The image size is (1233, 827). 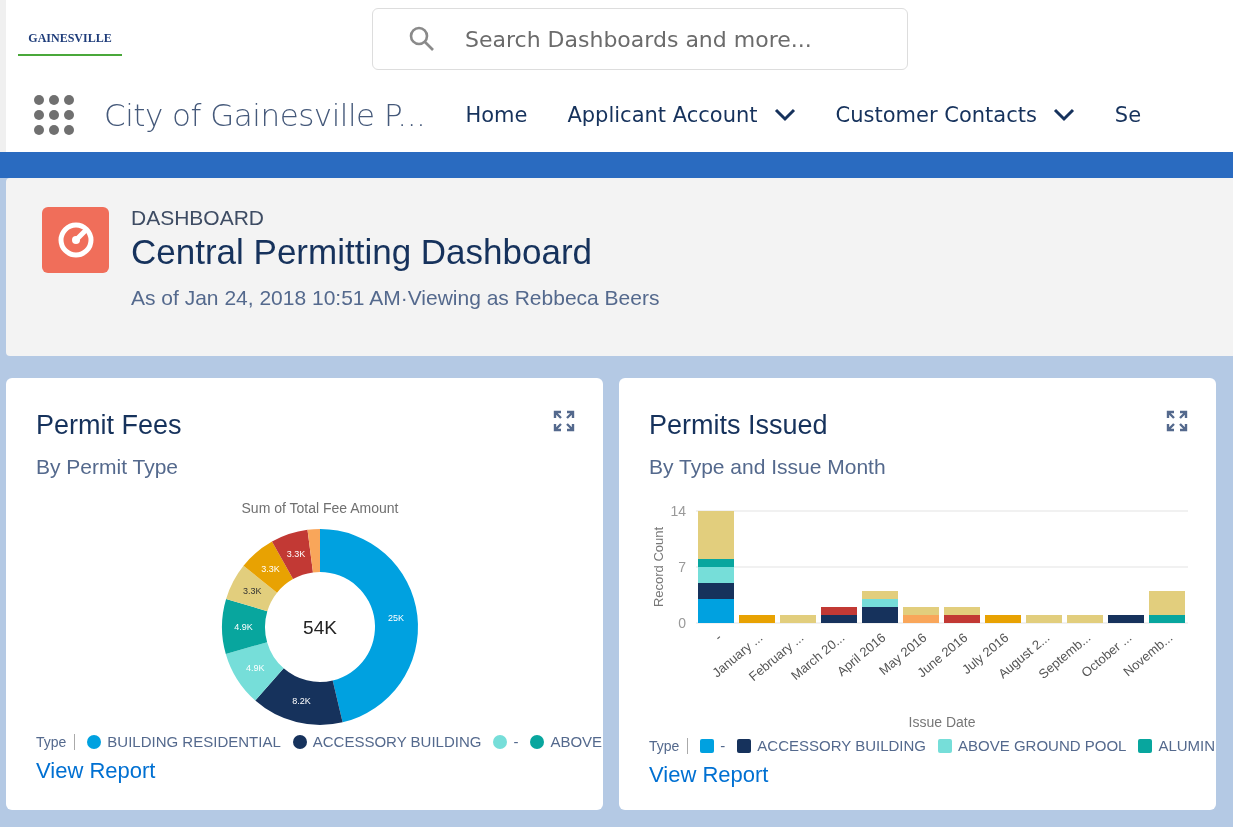 What do you see at coordinates (362, 252) in the screenshot?
I see `dashboard-title: Central Permitting Dashboard` at bounding box center [362, 252].